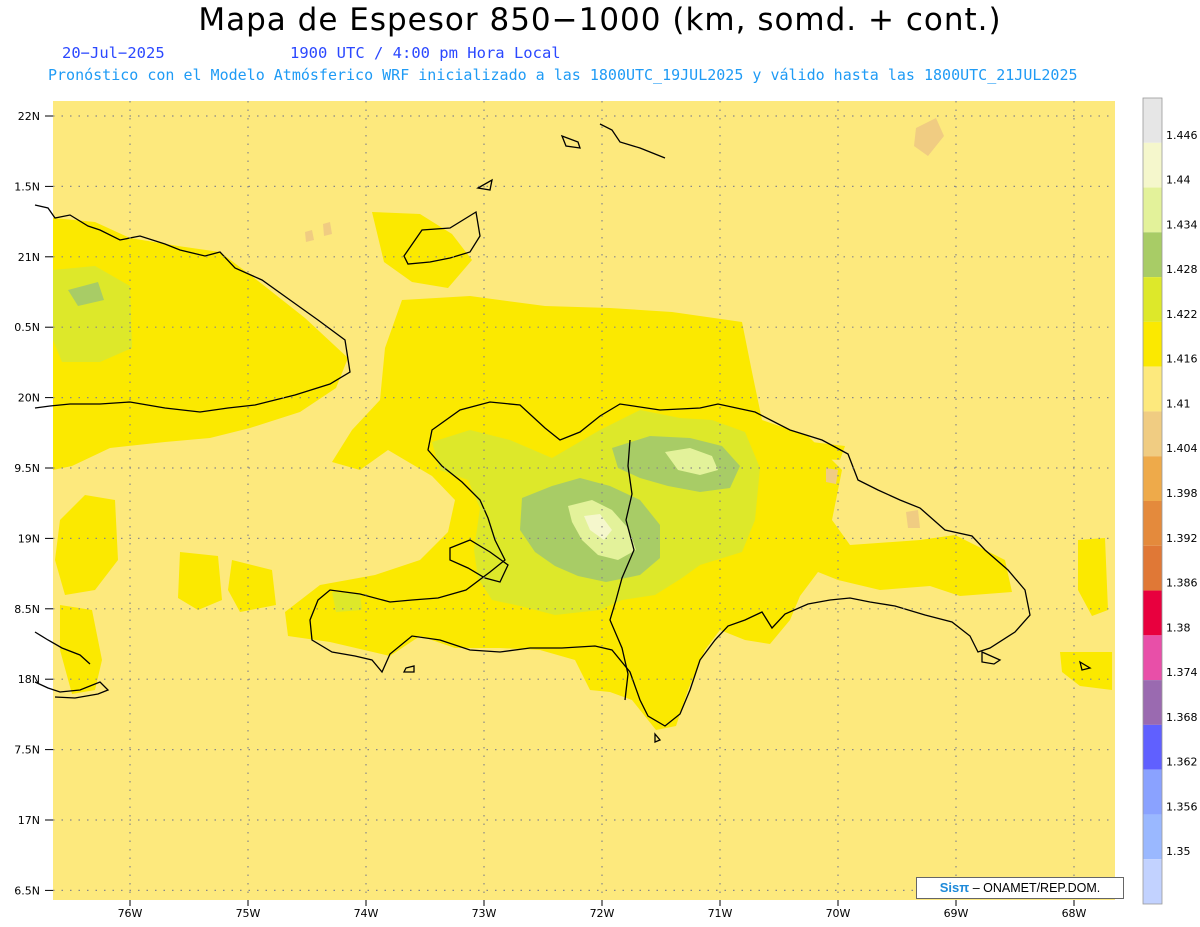 The image size is (1200, 927). What do you see at coordinates (956, 913) in the screenshot?
I see `lon-label: 69W` at bounding box center [956, 913].